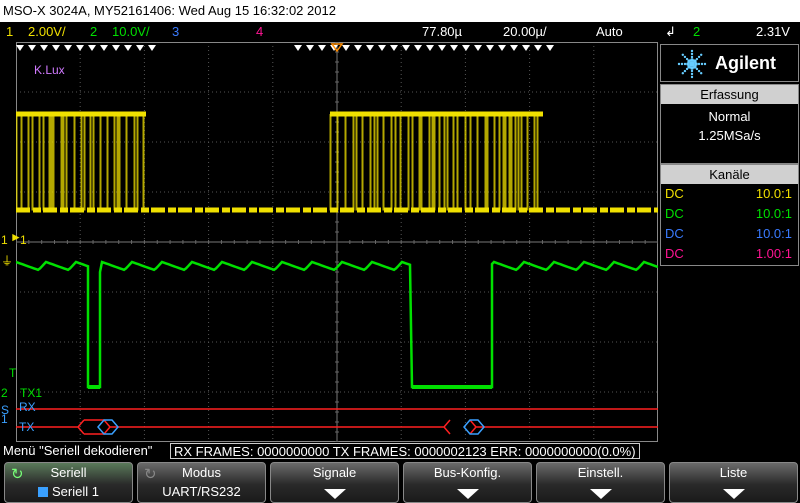 The height and width of the screenshot is (503, 800). Describe the element at coordinates (600, 482) in the screenshot. I see `softkey-5: Einstell.` at that location.